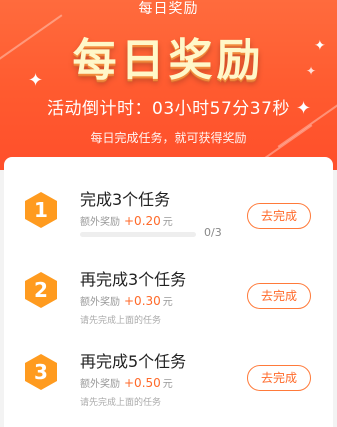 The image size is (337, 427). I want to click on step-number: 1, so click(41, 210).